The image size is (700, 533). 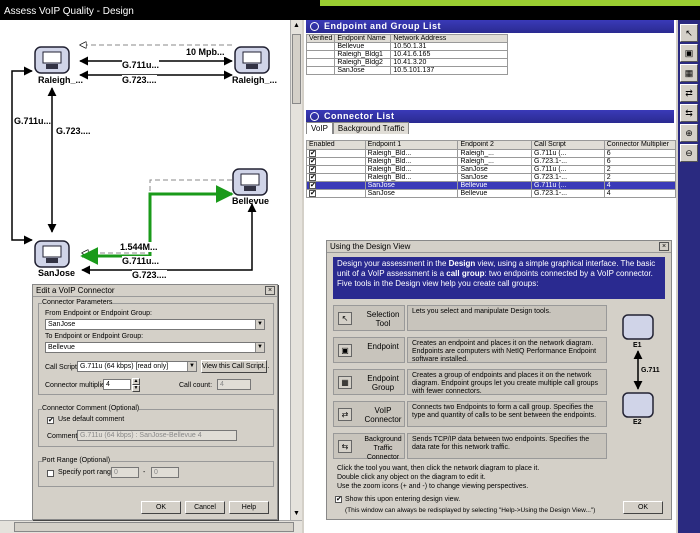 I want to click on specify-port-range-label: Specify port range, so click(x=86, y=472).